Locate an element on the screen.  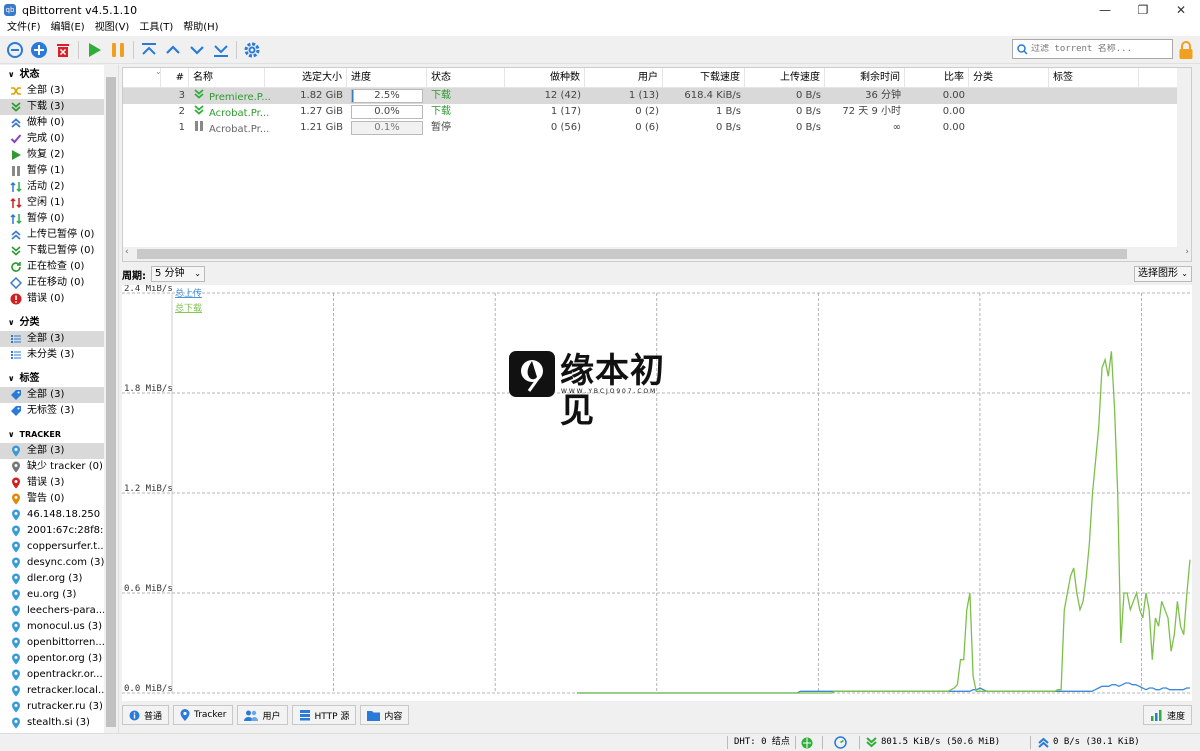
scroll-left-icon: ‹ is located at coordinates (127, 252).